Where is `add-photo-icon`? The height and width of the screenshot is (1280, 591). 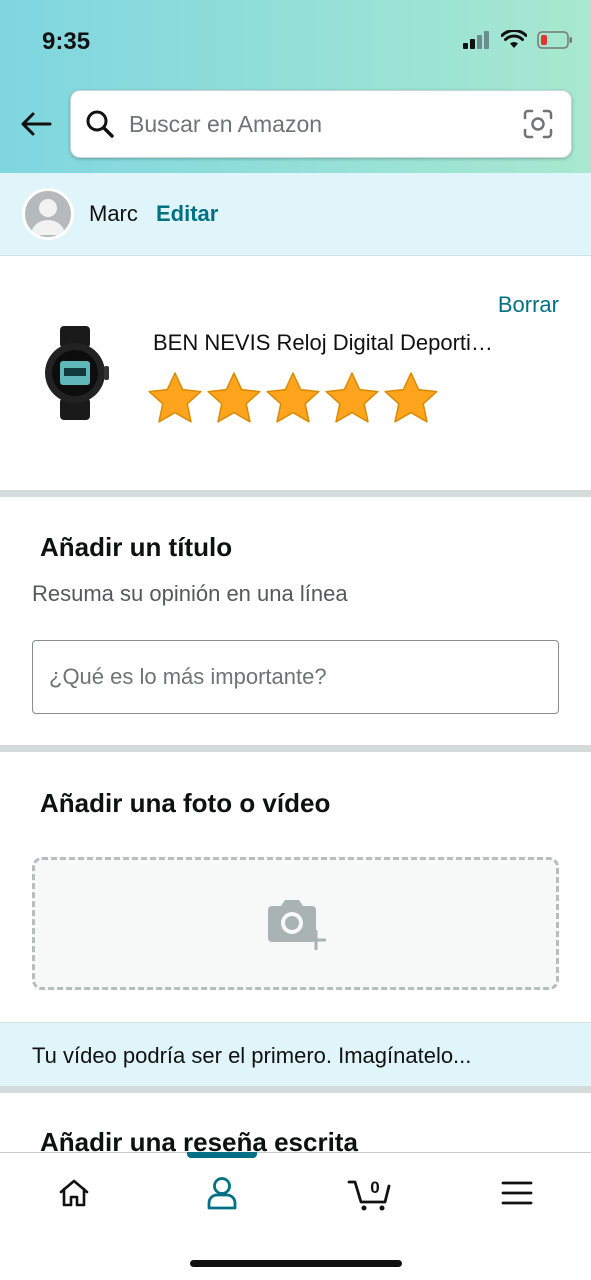 add-photo-icon is located at coordinates (296, 924).